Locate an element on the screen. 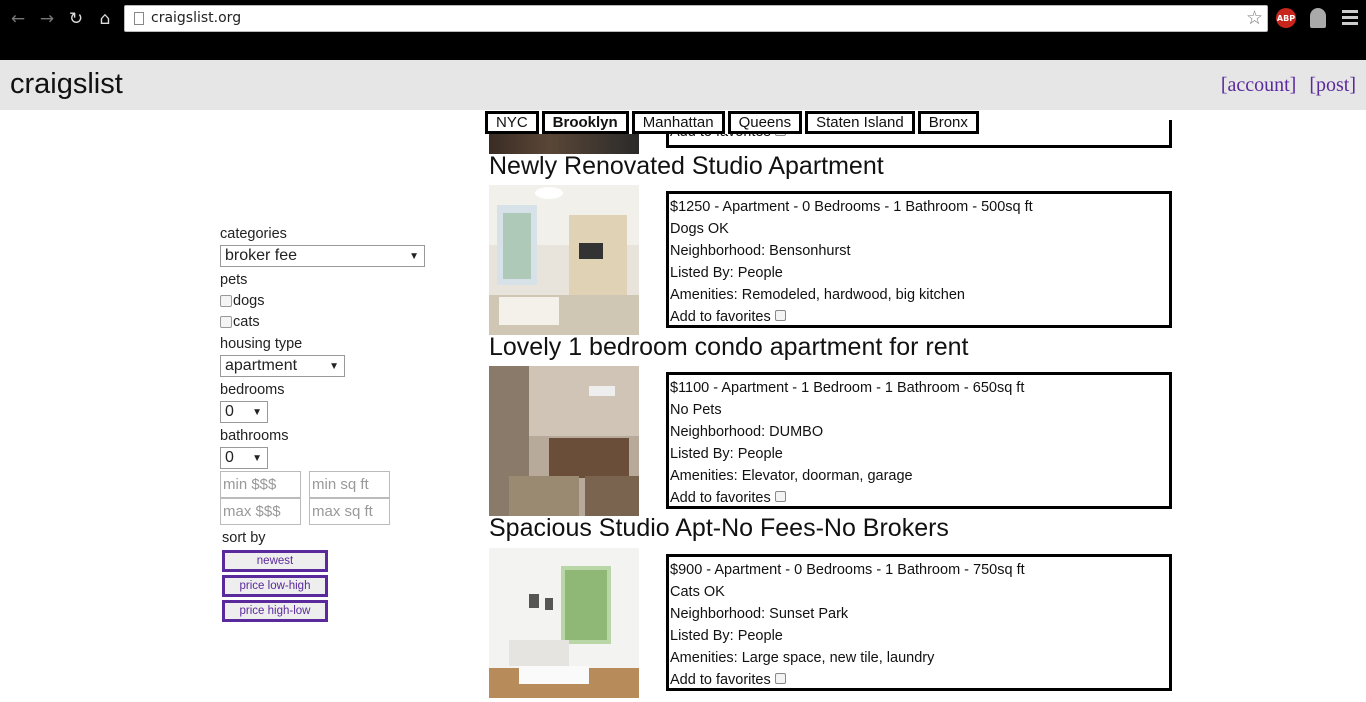  browser-menu-icon is located at coordinates (1350, 18).